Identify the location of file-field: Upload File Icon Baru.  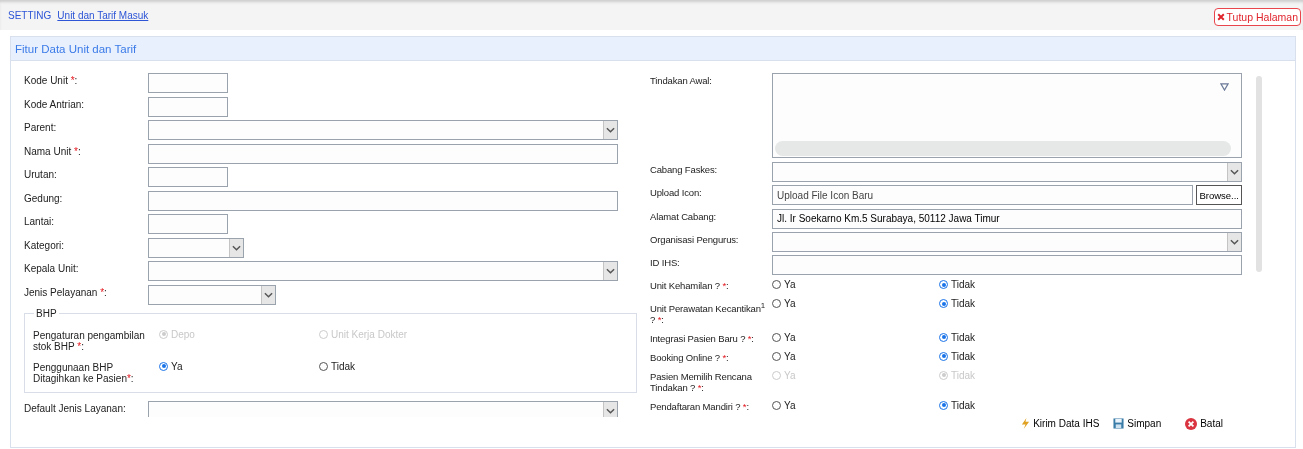
(983, 195).